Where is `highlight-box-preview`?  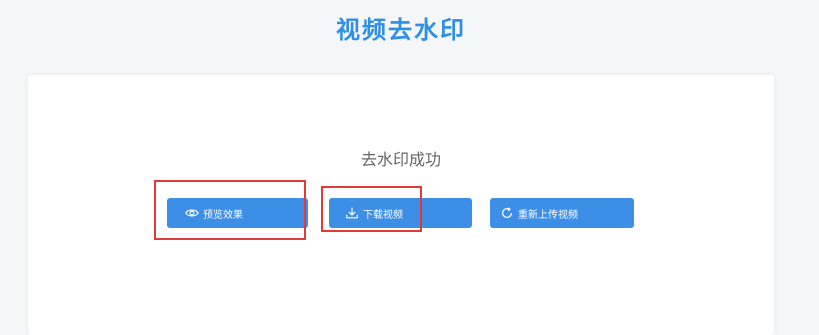 highlight-box-preview is located at coordinates (230, 210).